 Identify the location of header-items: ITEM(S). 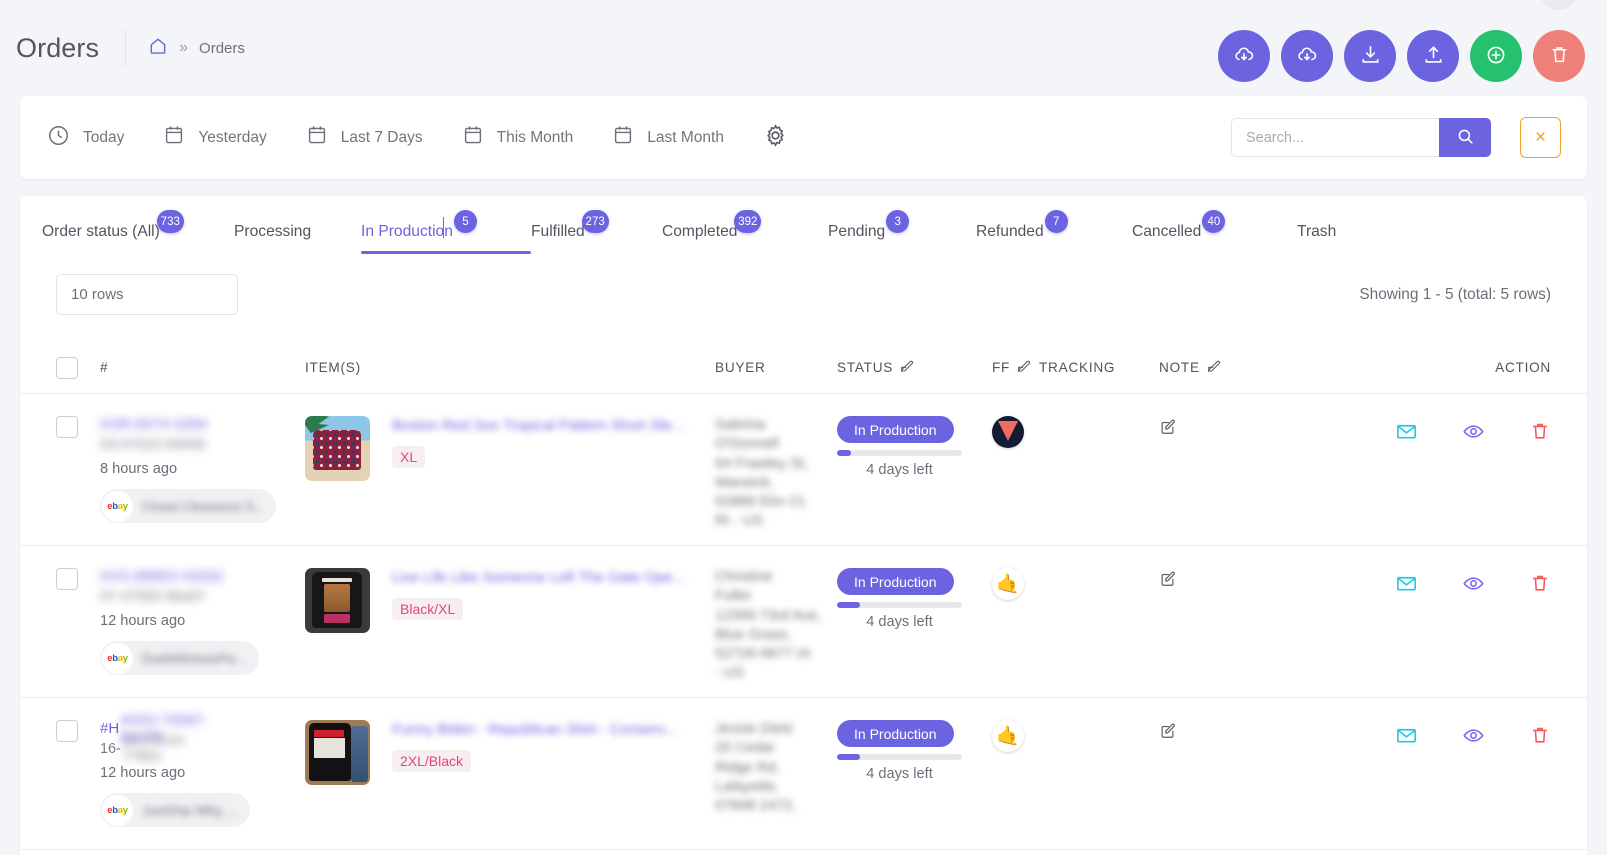
(510, 367).